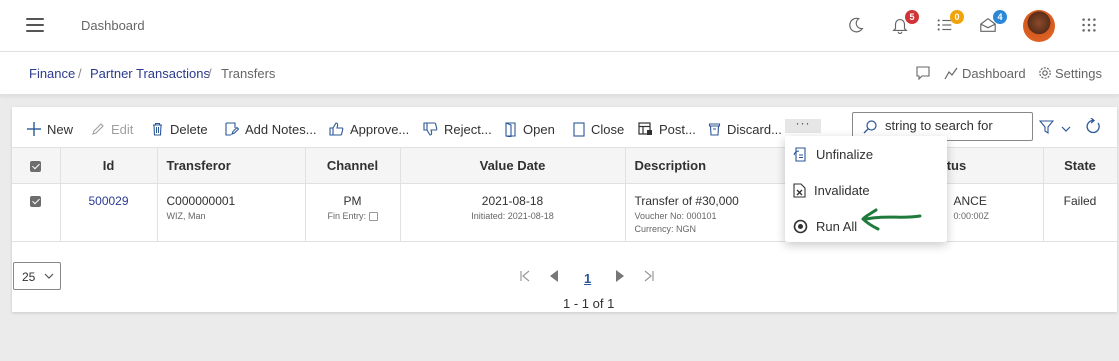 Image resolution: width=1119 pixels, height=361 pixels. Describe the element at coordinates (1039, 26) in the screenshot. I see `user-avatar` at that location.